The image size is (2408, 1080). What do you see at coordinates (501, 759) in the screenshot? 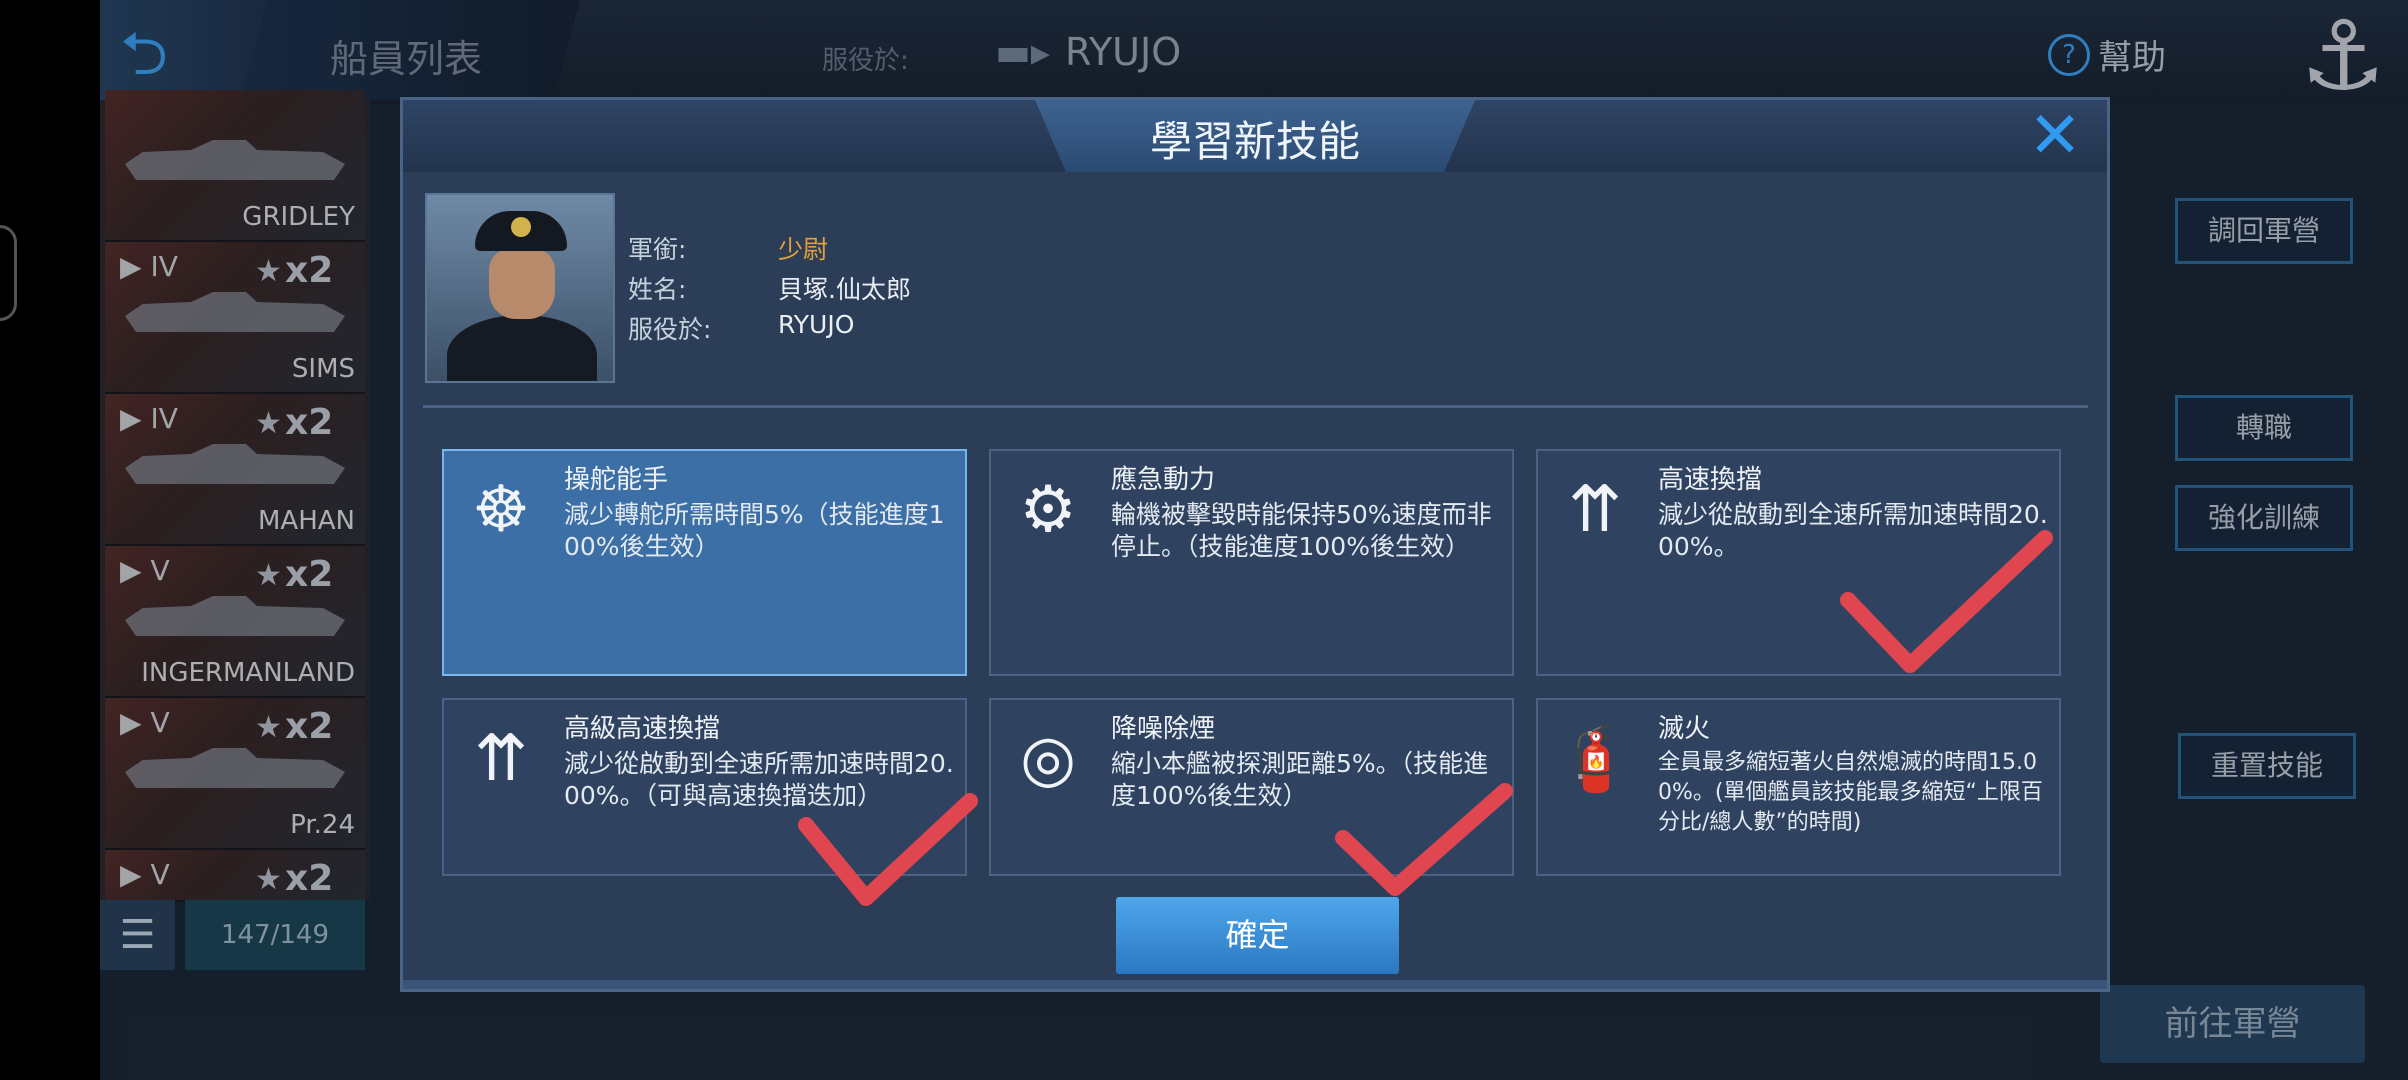
I see `advanced-speed-icon: ⇈` at bounding box center [501, 759].